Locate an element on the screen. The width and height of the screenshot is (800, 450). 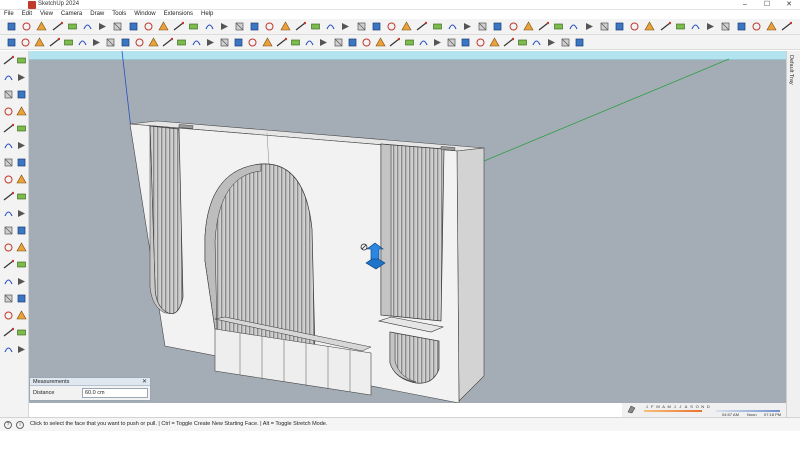
left-view-icon is located at coordinates (148, 26).